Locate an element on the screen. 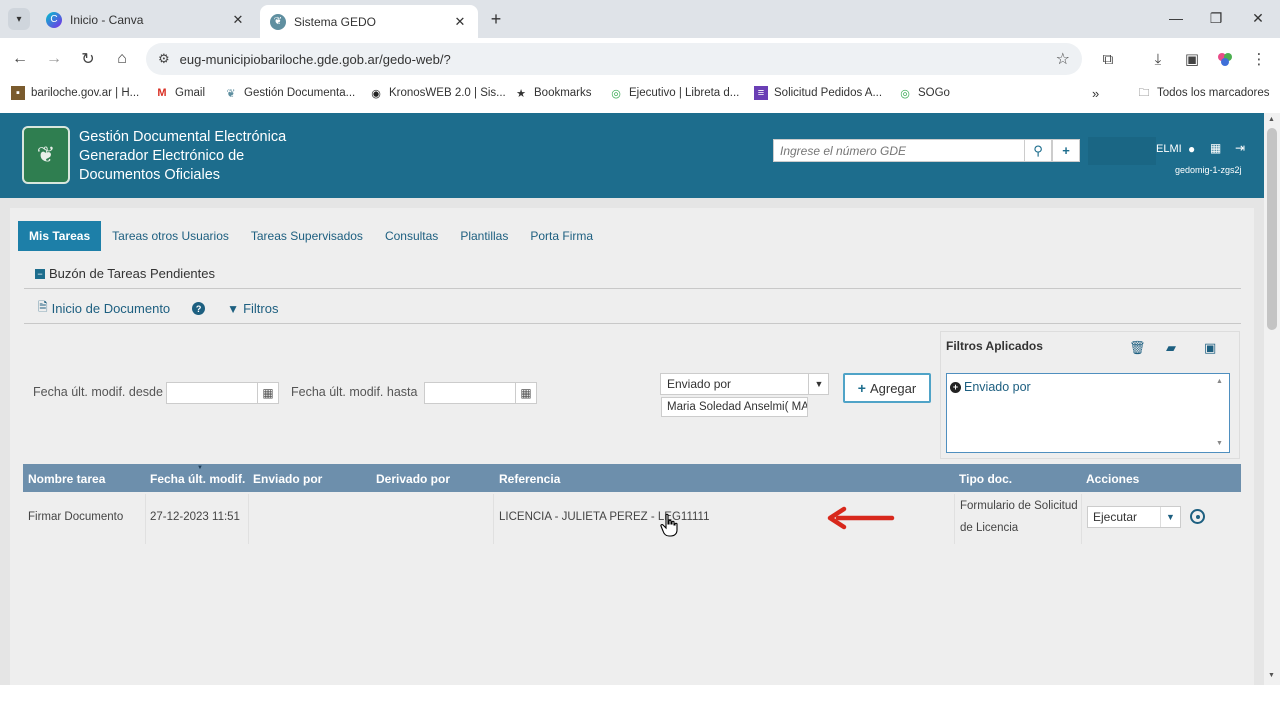 This screenshot has width=1280, height=720. tab-porta-firma: Porta Firma is located at coordinates (561, 236).